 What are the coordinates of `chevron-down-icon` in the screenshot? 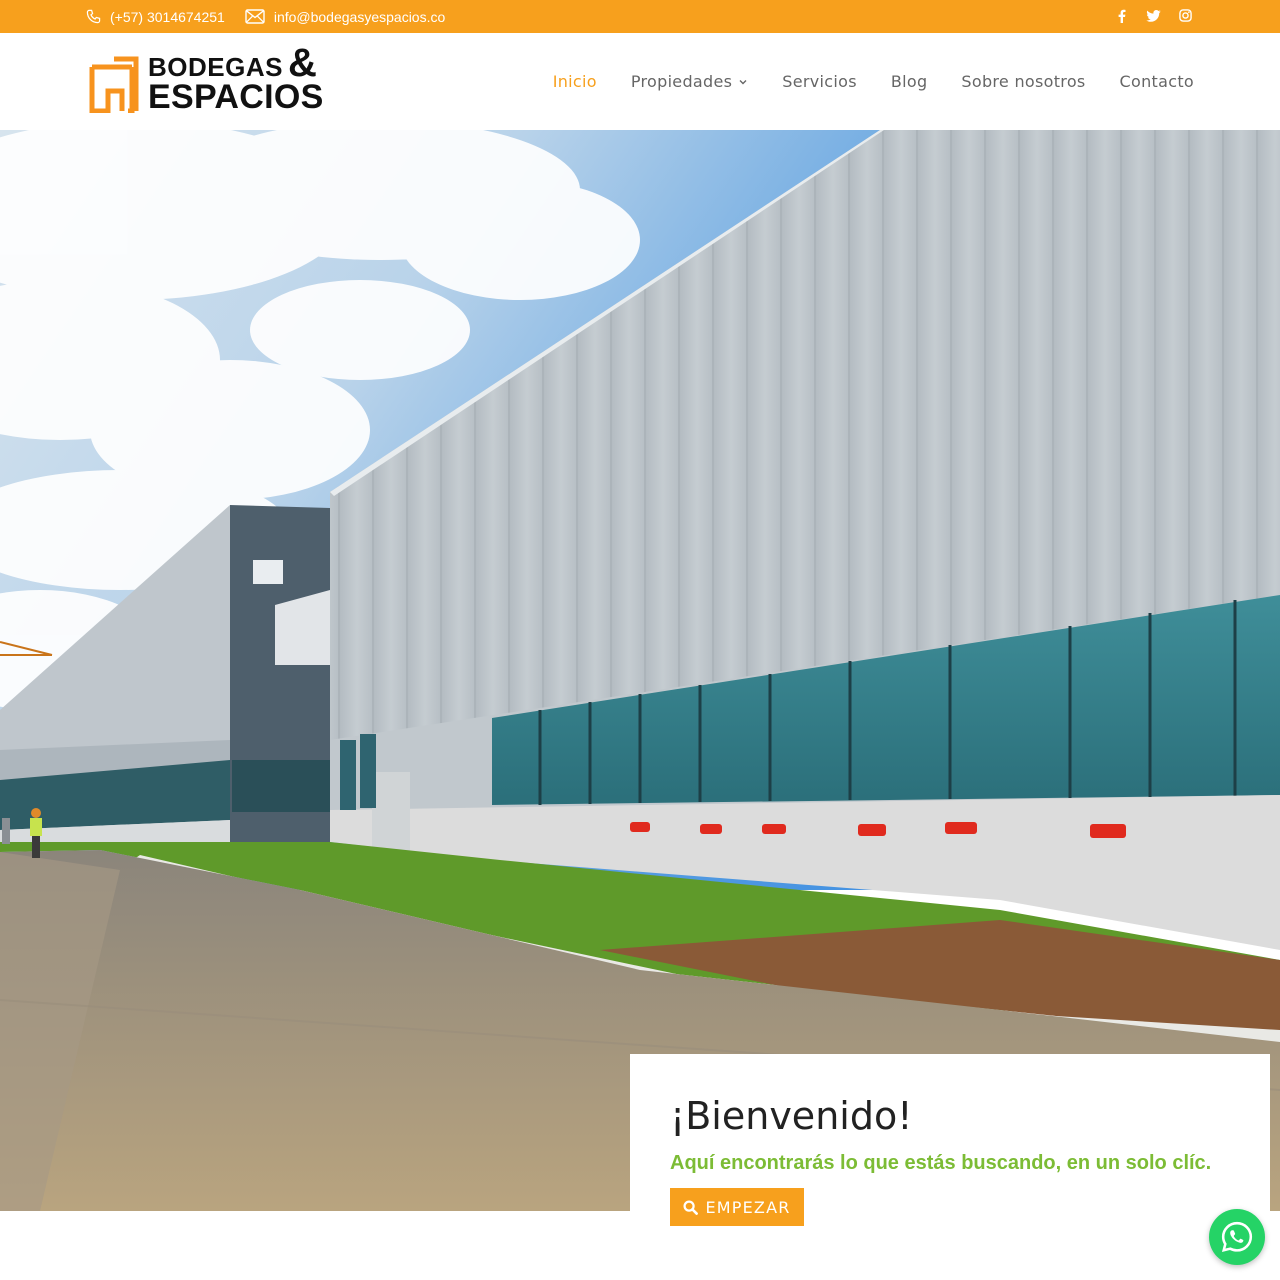 It's located at (743, 81).